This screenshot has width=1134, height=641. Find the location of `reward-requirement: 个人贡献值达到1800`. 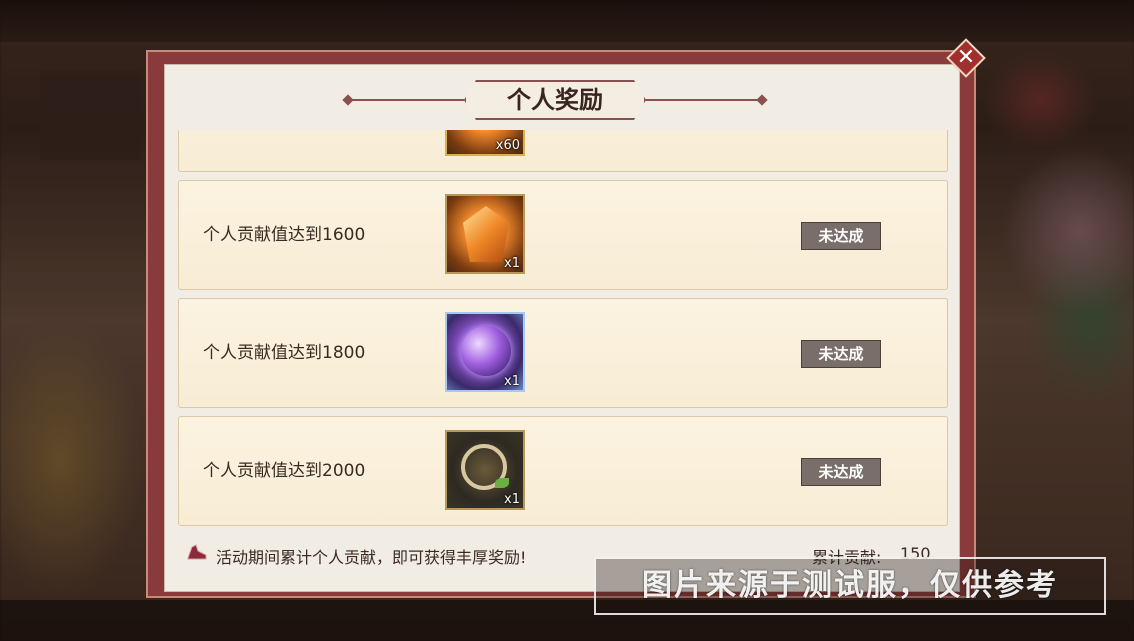

reward-requirement: 个人贡献值达到1800 is located at coordinates (284, 353).